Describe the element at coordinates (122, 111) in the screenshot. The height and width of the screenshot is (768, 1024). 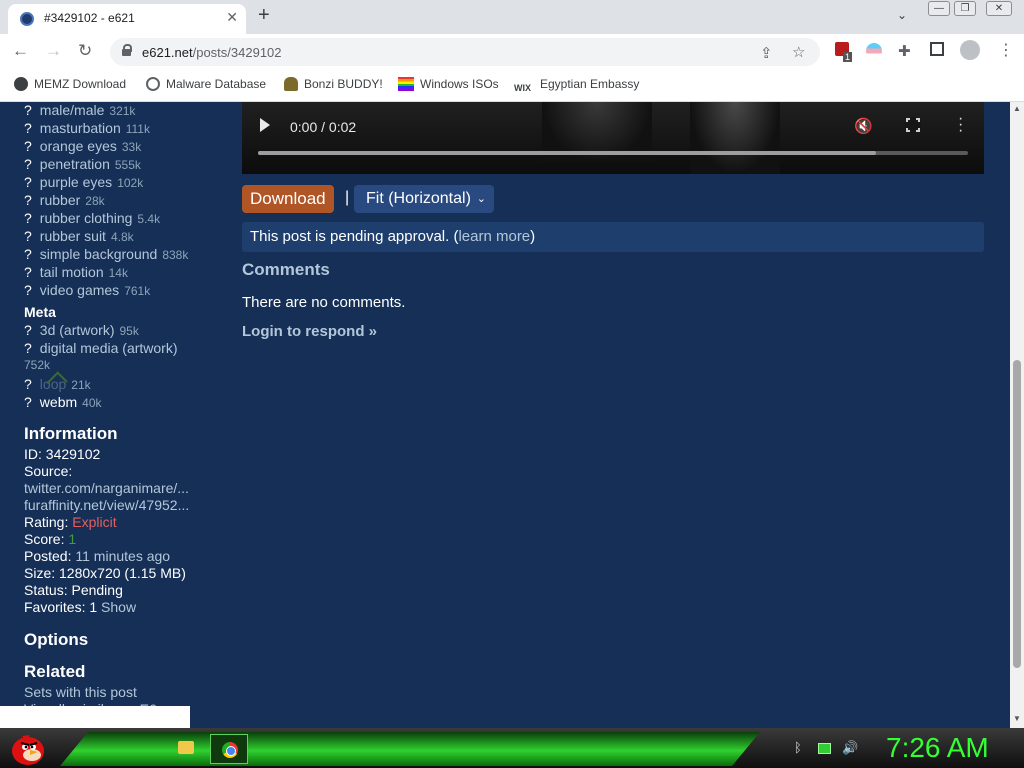
I see `tag-count: 321k` at that location.